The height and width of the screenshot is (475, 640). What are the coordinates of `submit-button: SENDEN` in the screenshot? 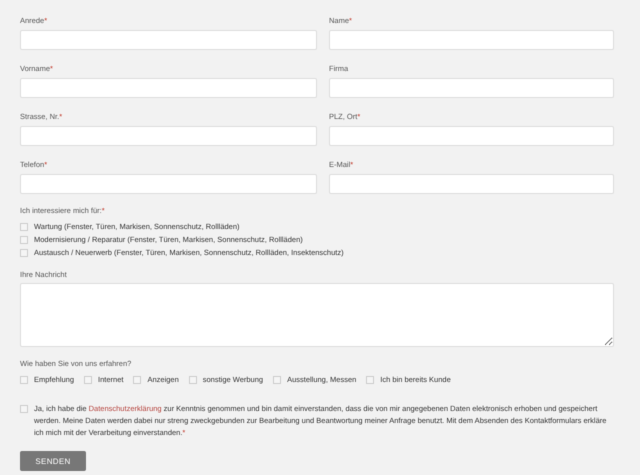 It's located at (53, 461).